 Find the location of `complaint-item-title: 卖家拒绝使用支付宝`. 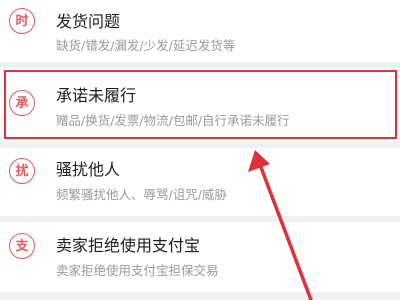

complaint-item-title: 卖家拒绝使用支付宝 is located at coordinates (128, 245).